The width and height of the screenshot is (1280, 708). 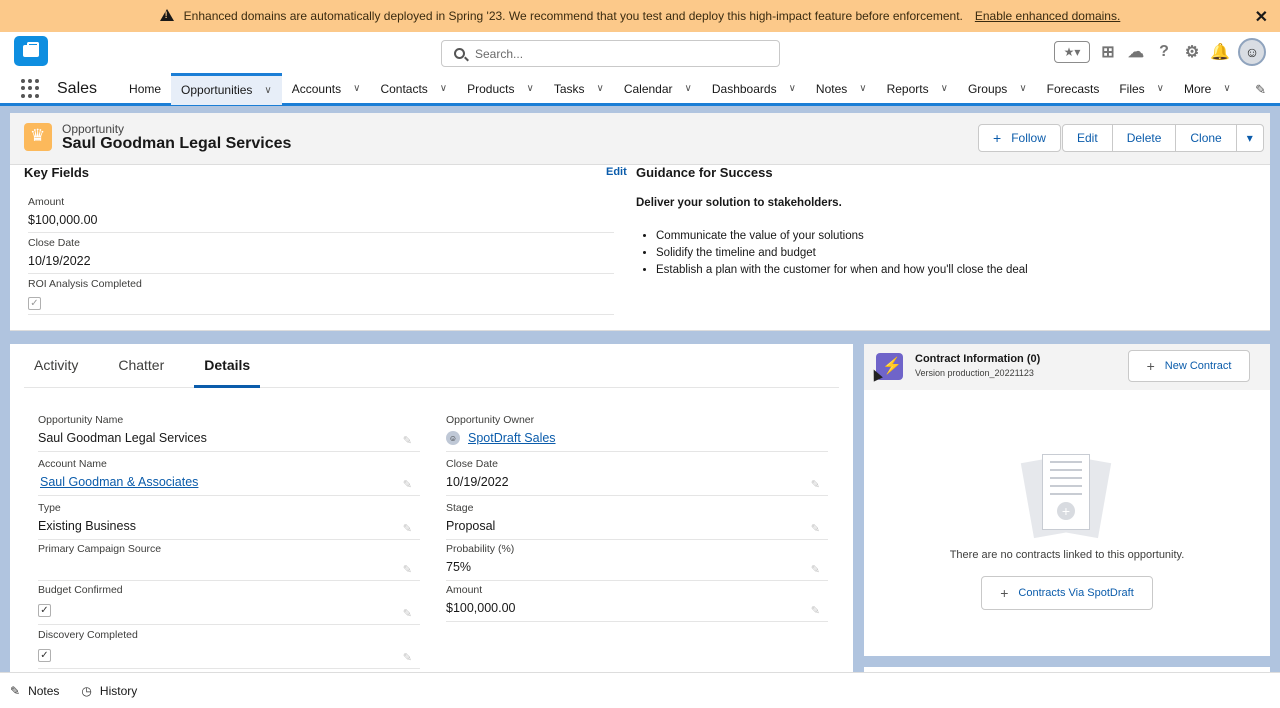 What do you see at coordinates (704, 172) in the screenshot?
I see `guidance-title: Guidance for Success` at bounding box center [704, 172].